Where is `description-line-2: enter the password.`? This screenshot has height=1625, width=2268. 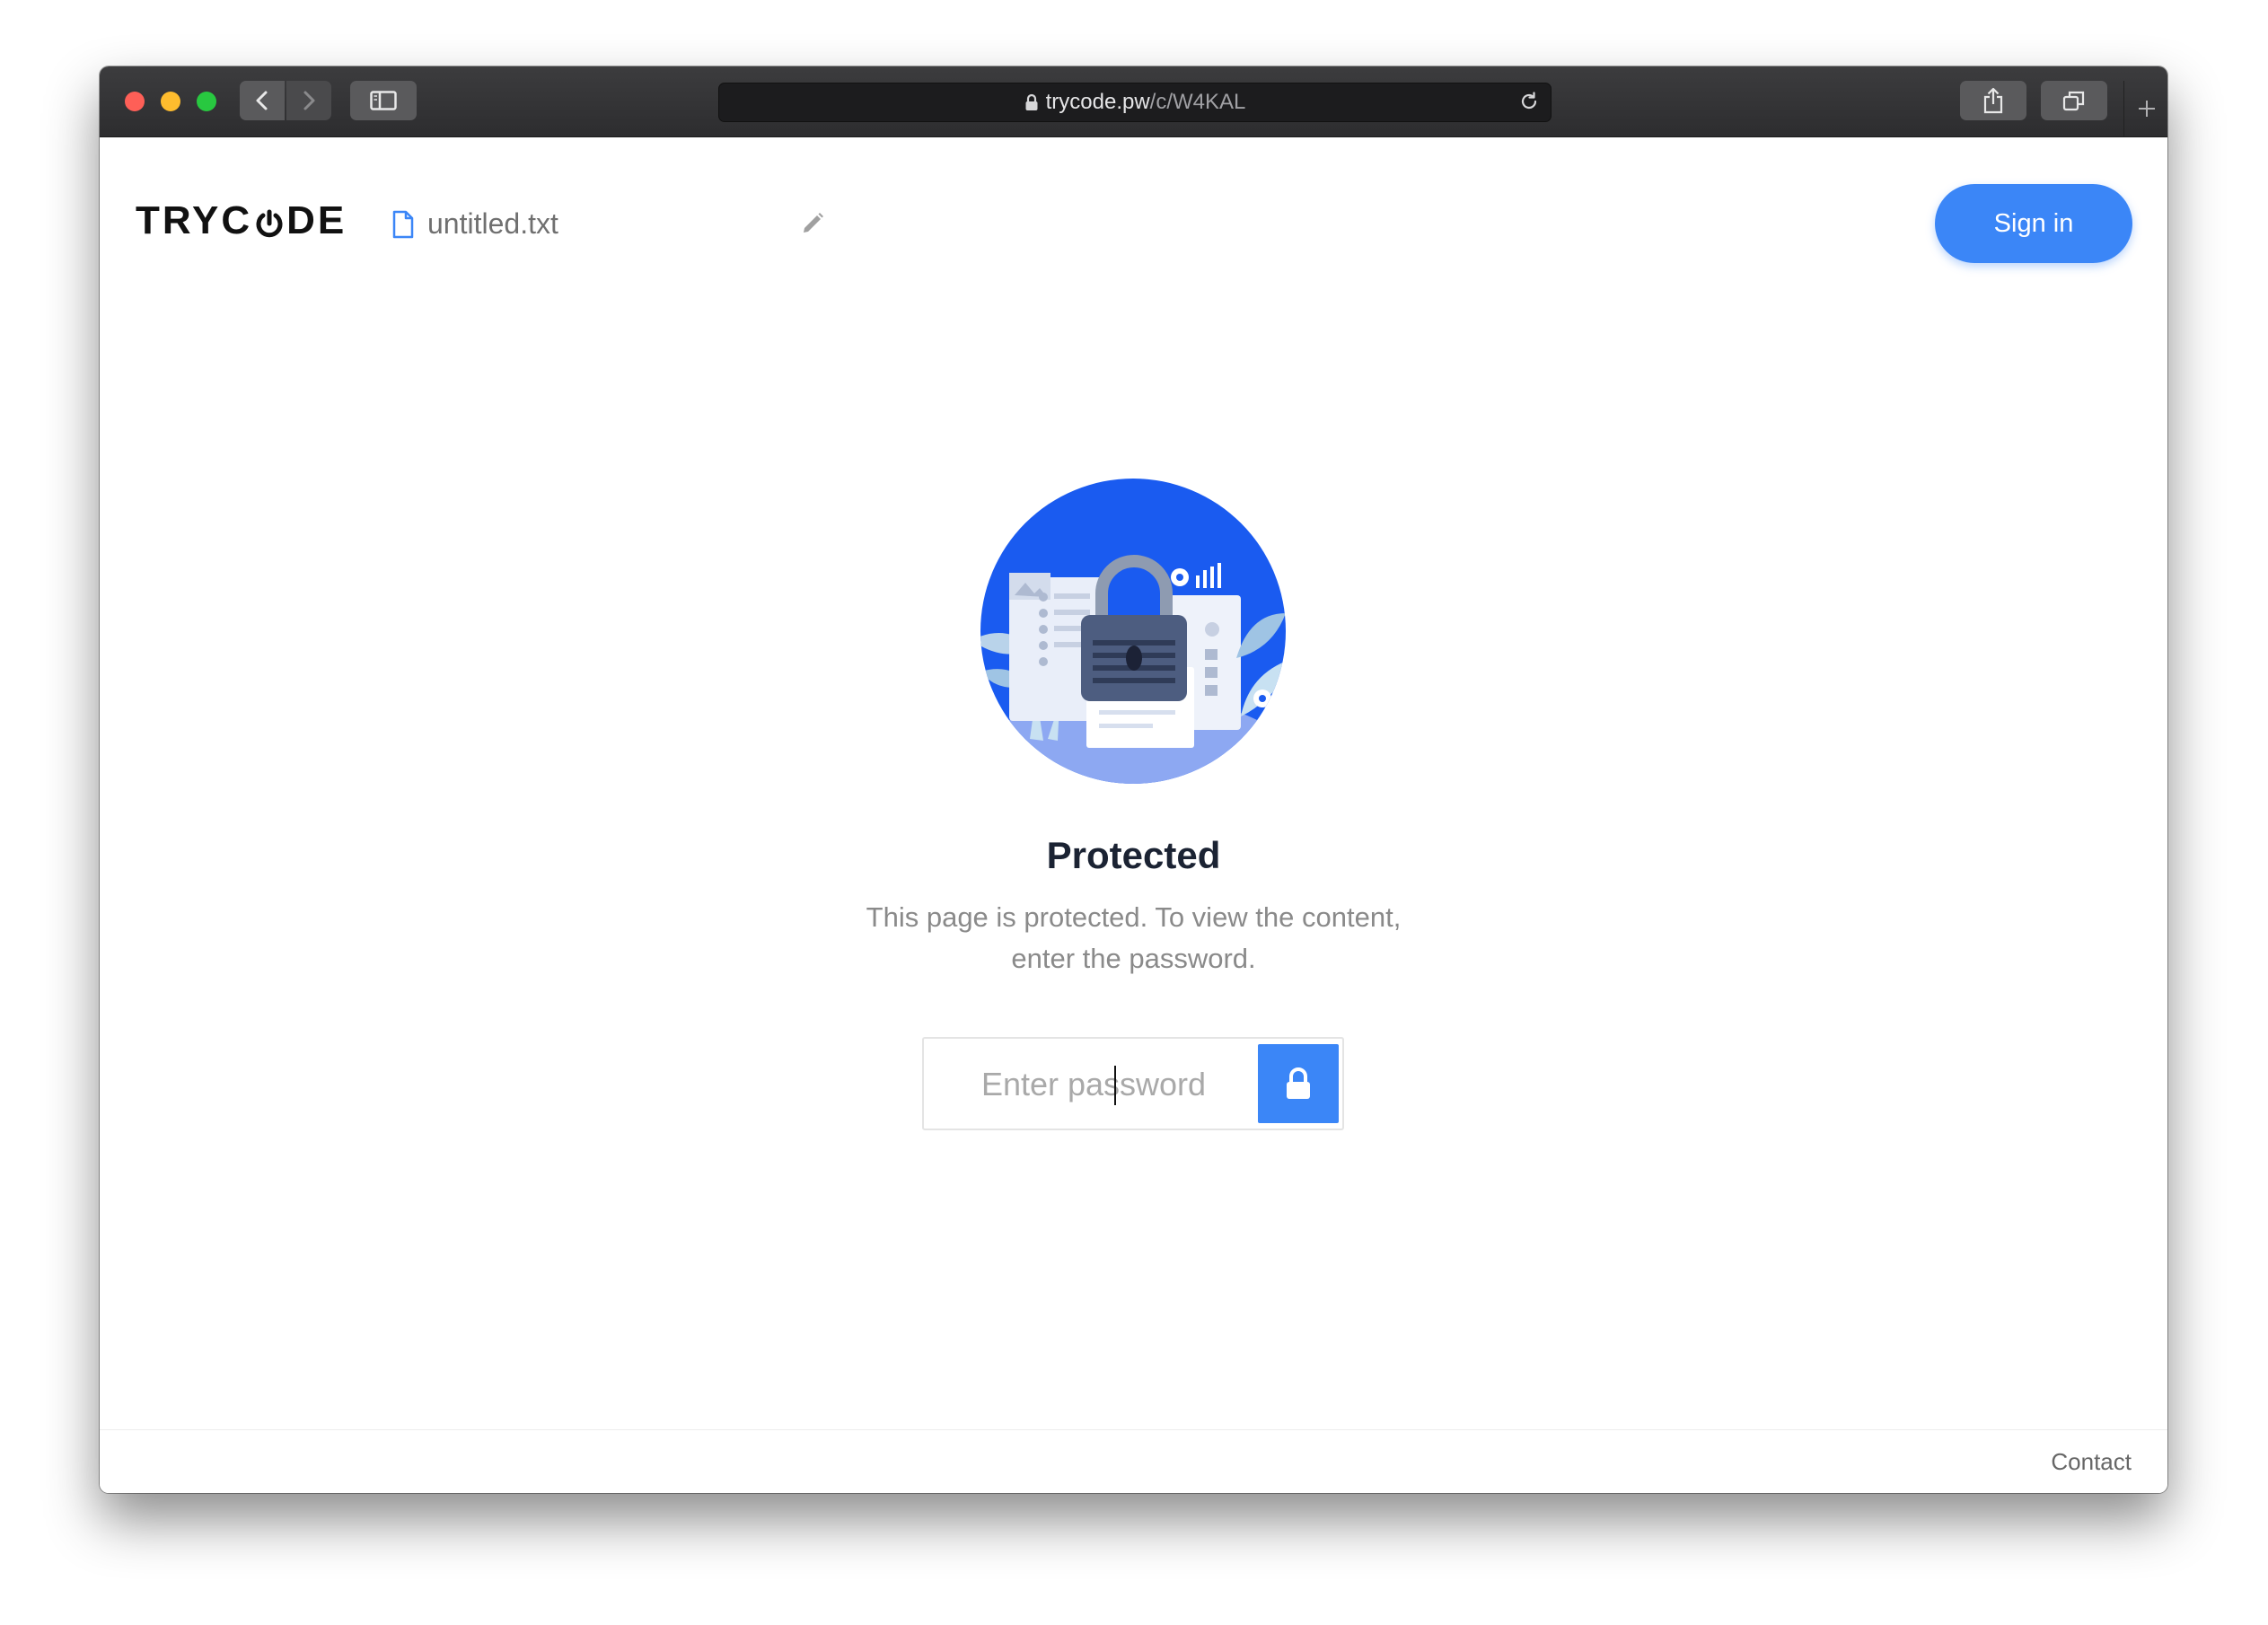 description-line-2: enter the password. is located at coordinates (1133, 959).